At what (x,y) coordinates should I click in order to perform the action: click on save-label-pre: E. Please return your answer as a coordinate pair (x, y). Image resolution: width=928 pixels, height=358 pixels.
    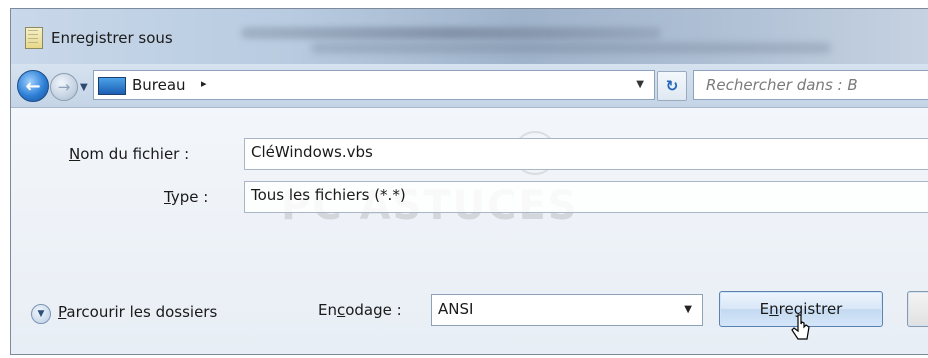
    Looking at the image, I should click on (764, 309).